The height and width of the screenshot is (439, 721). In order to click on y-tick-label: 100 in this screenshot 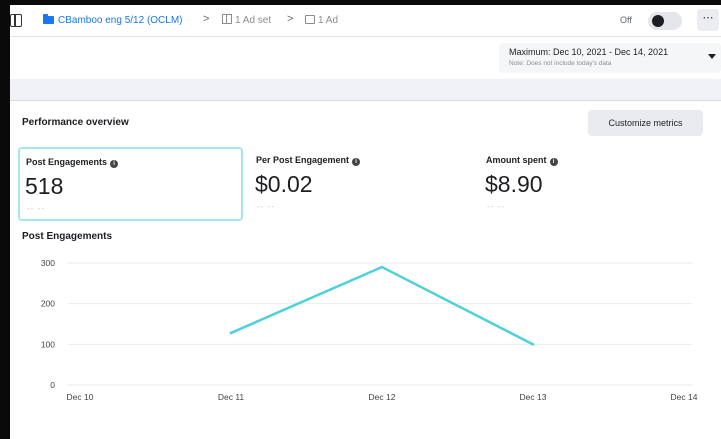, I will do `click(48, 344)`.